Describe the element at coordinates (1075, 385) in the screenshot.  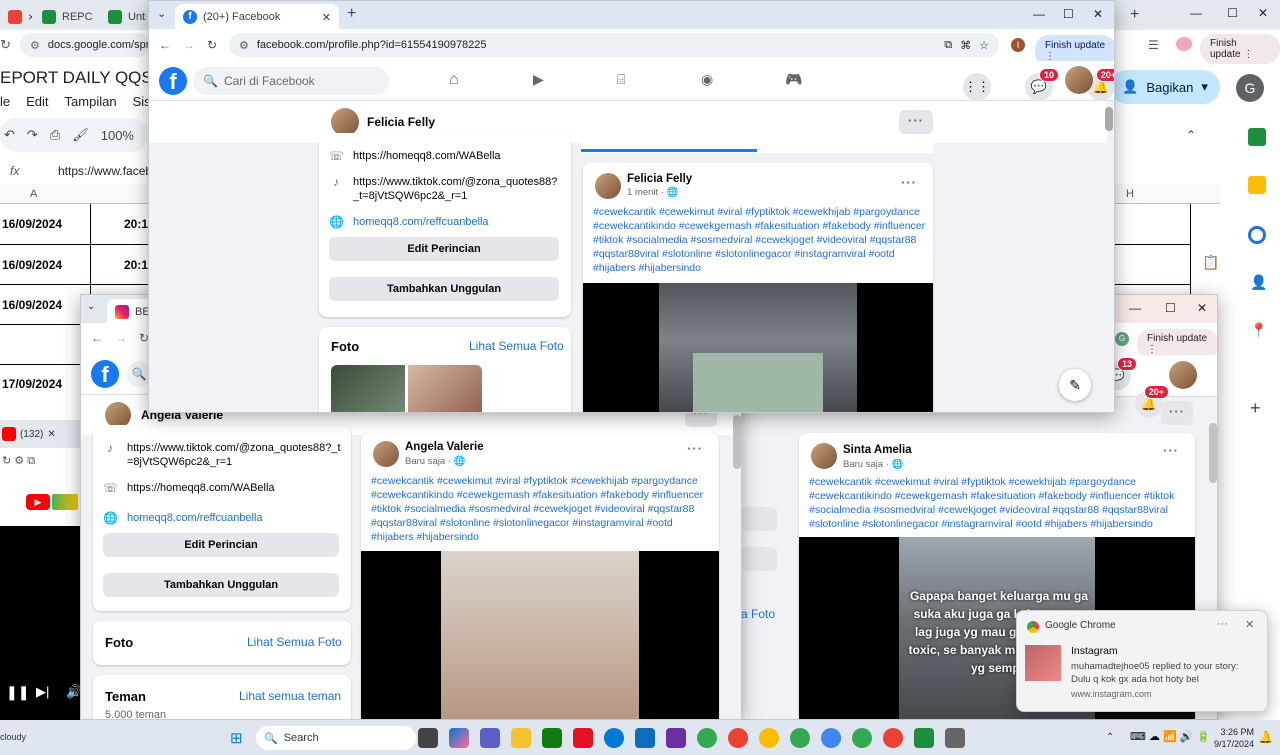
I see `new-message-button: ✎` at that location.